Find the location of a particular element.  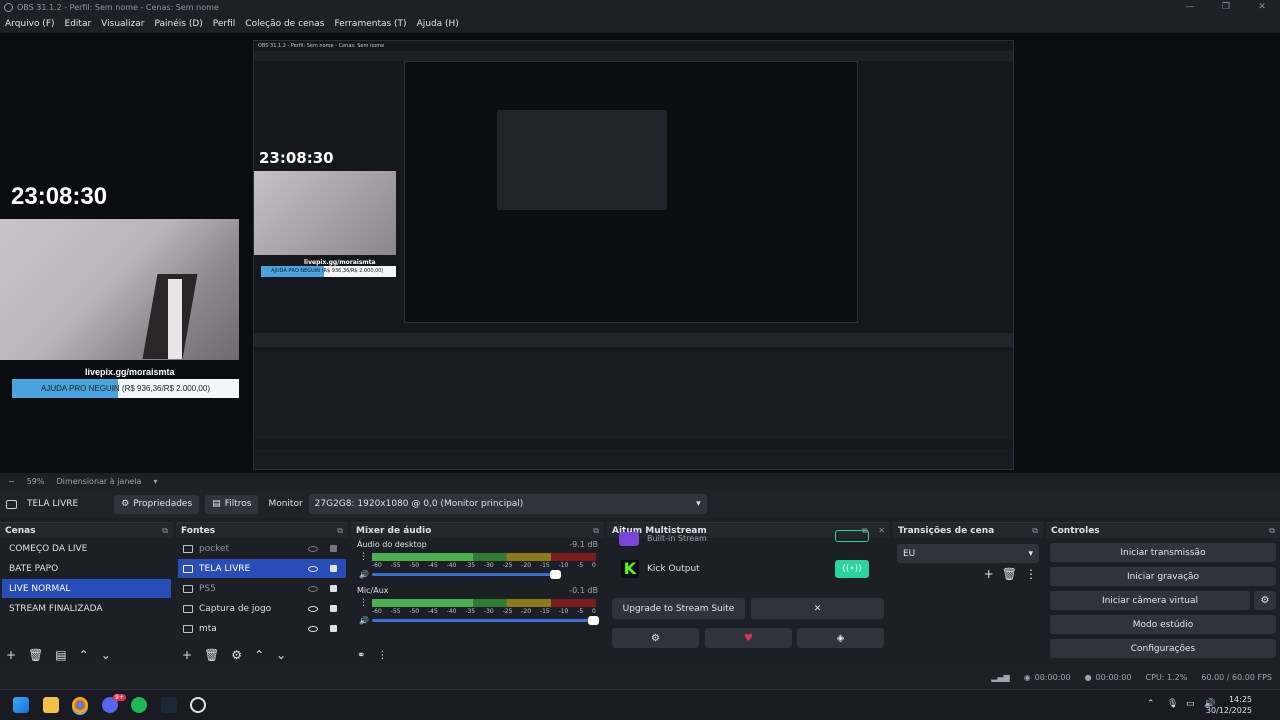

settings-button: Configurações is located at coordinates (1163, 648).